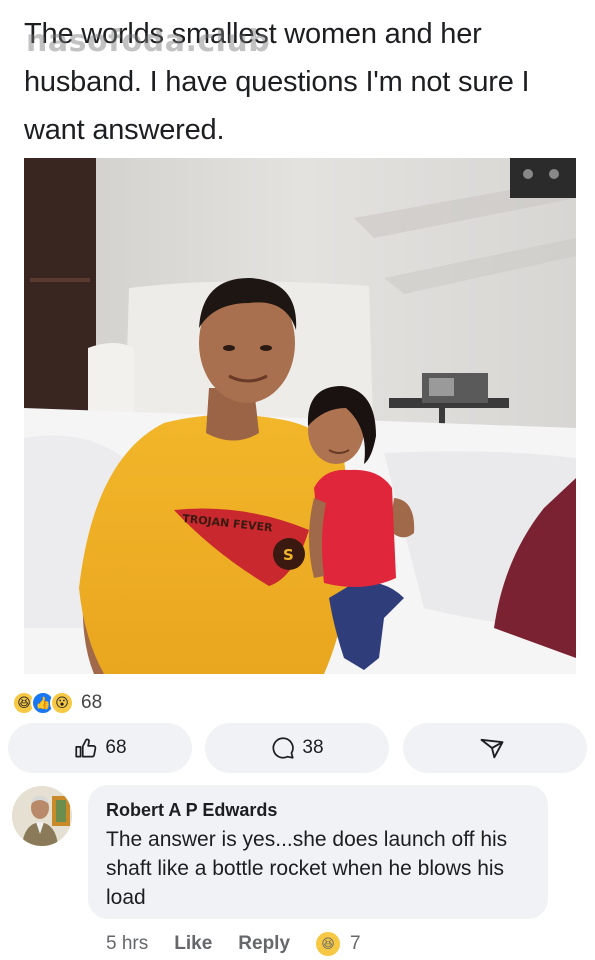 The image size is (595, 960). Describe the element at coordinates (100, 748) in the screenshot. I see `like-button: 68` at that location.